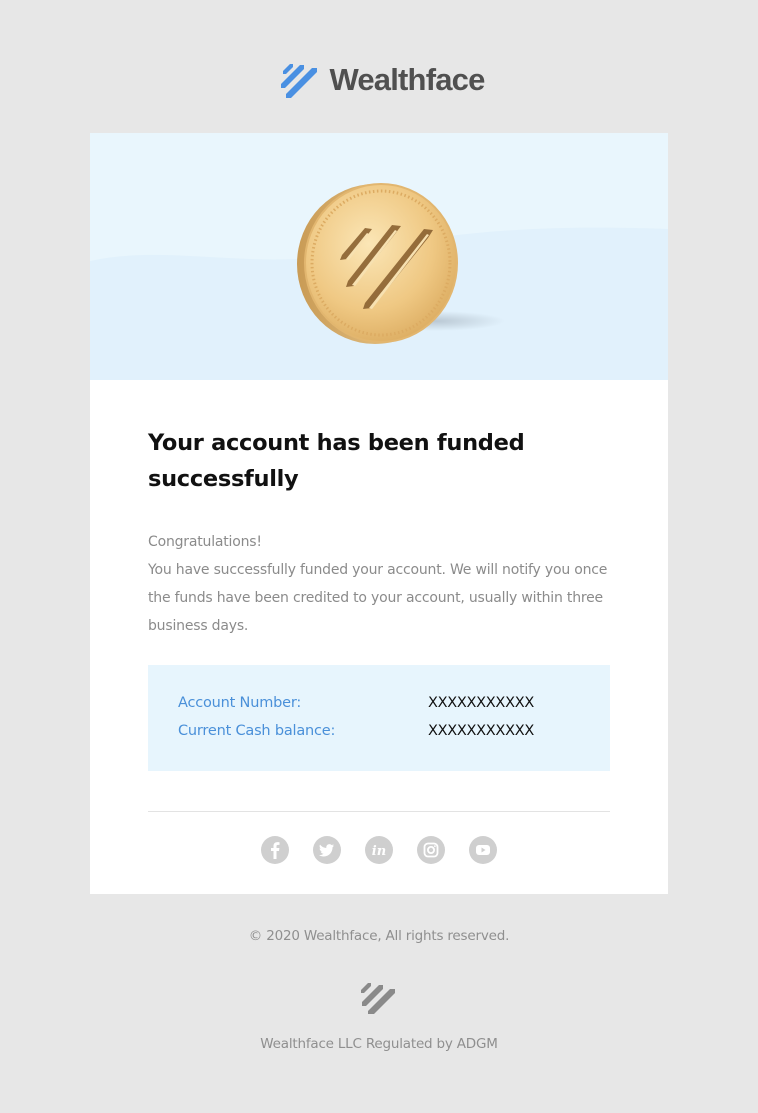 The image size is (758, 1113). I want to click on cash-balance-label: Current Cash balance:, so click(257, 731).